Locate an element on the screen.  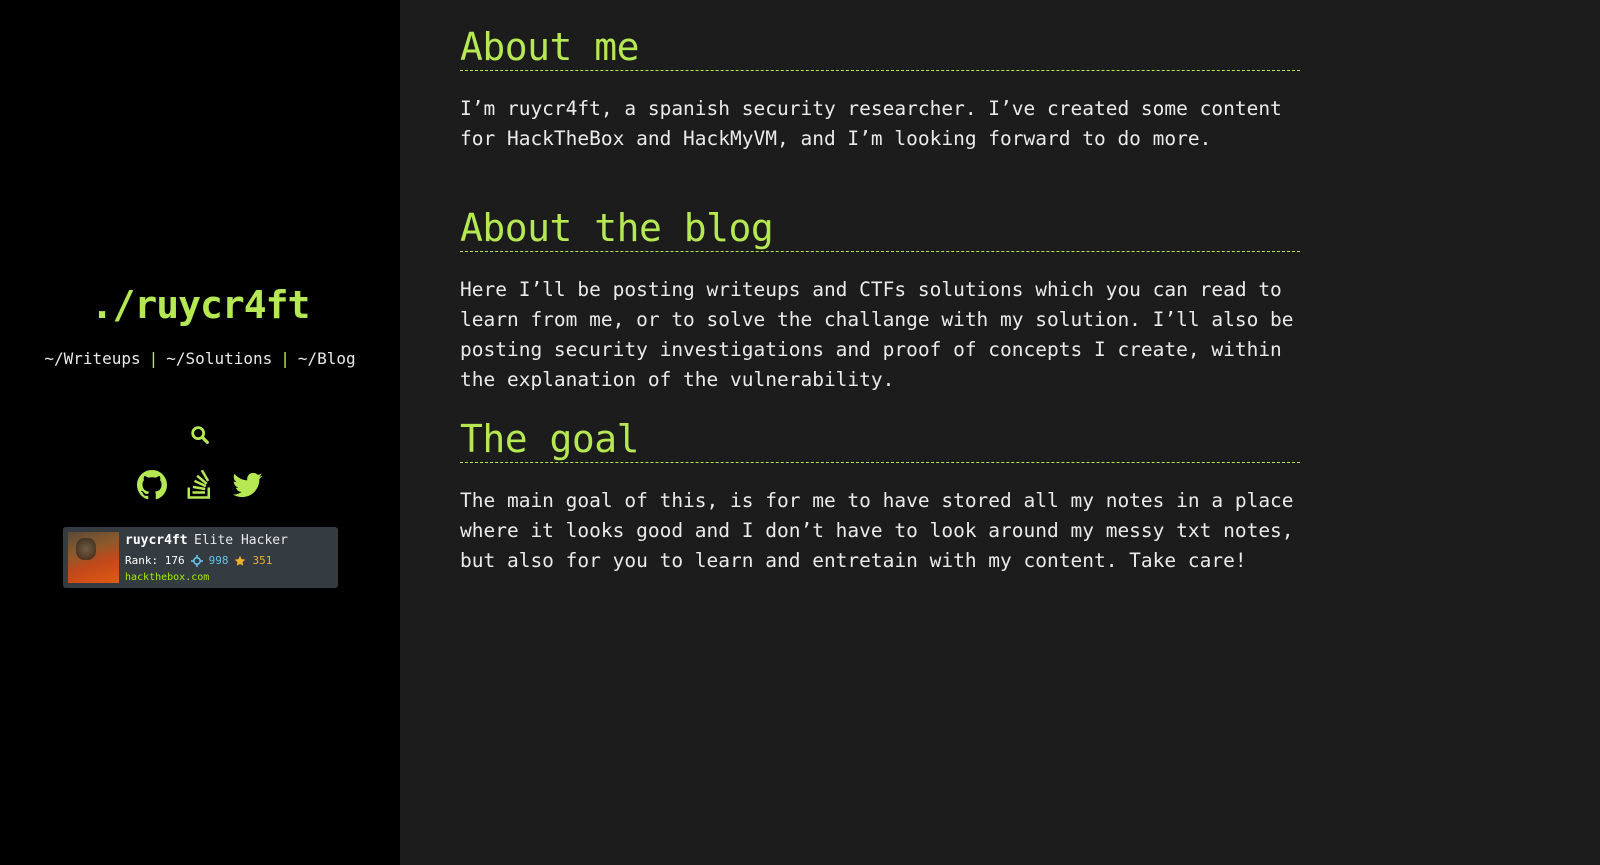
section-heading-about-me: About me is located at coordinates (880, 47).